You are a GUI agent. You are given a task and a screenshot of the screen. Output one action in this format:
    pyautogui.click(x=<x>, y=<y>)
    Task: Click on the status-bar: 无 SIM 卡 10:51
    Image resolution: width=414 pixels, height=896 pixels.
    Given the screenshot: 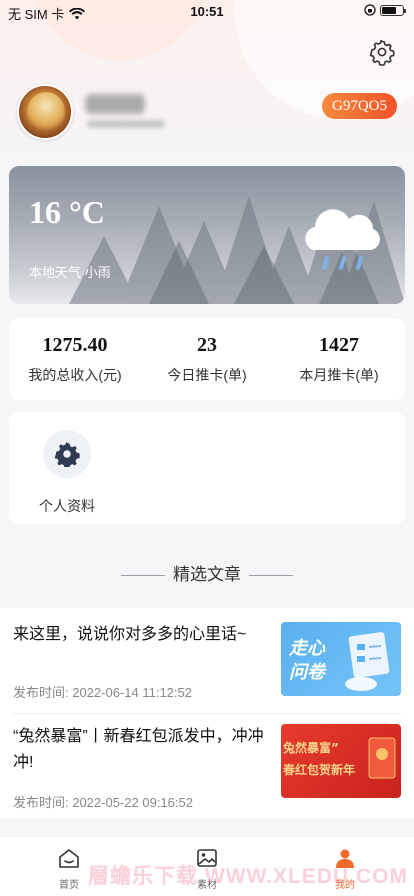 What is the action you would take?
    pyautogui.click(x=207, y=11)
    